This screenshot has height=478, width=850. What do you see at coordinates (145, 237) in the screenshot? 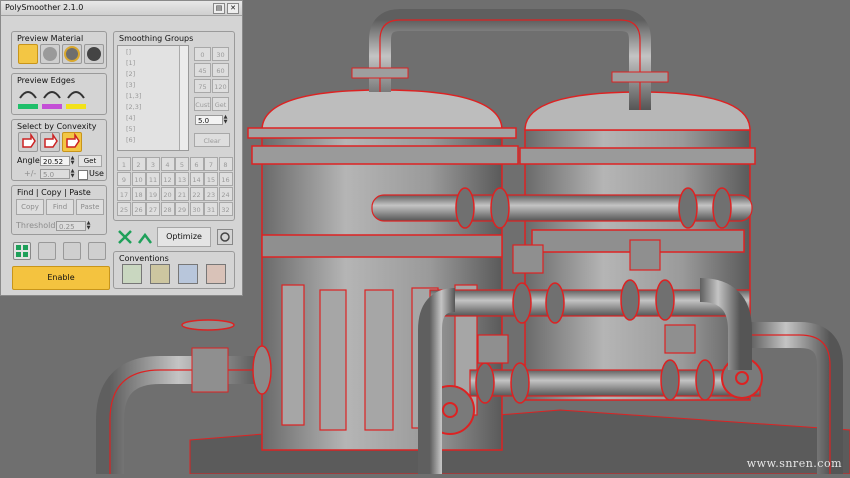
I see `expand-icon` at bounding box center [145, 237].